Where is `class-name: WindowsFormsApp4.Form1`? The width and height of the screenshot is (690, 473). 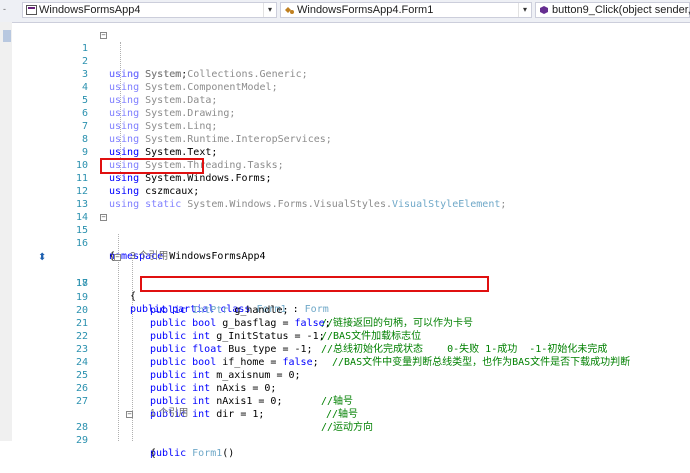
class-name: WindowsFormsApp4.Form1 is located at coordinates (365, 10).